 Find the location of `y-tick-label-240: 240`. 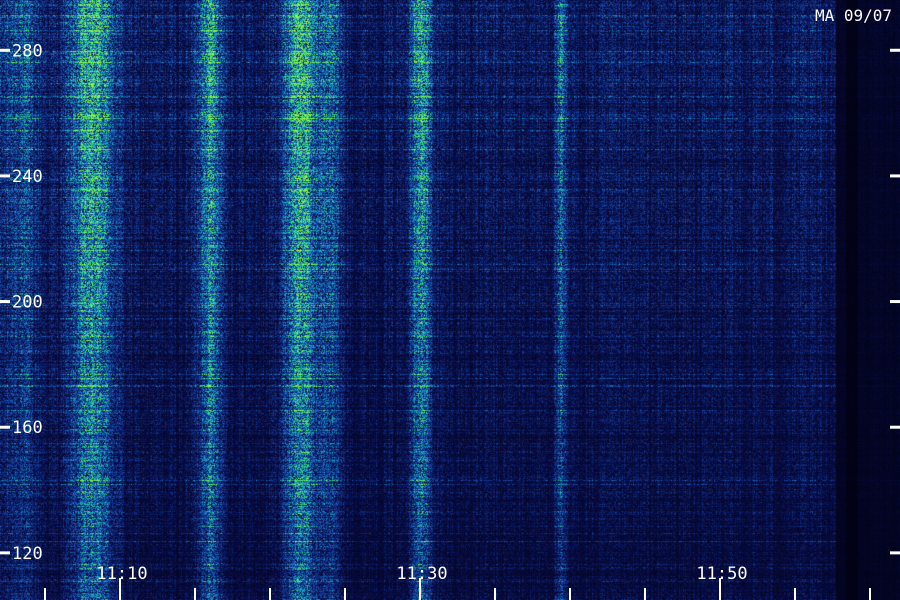

y-tick-label-240: 240 is located at coordinates (27, 177).